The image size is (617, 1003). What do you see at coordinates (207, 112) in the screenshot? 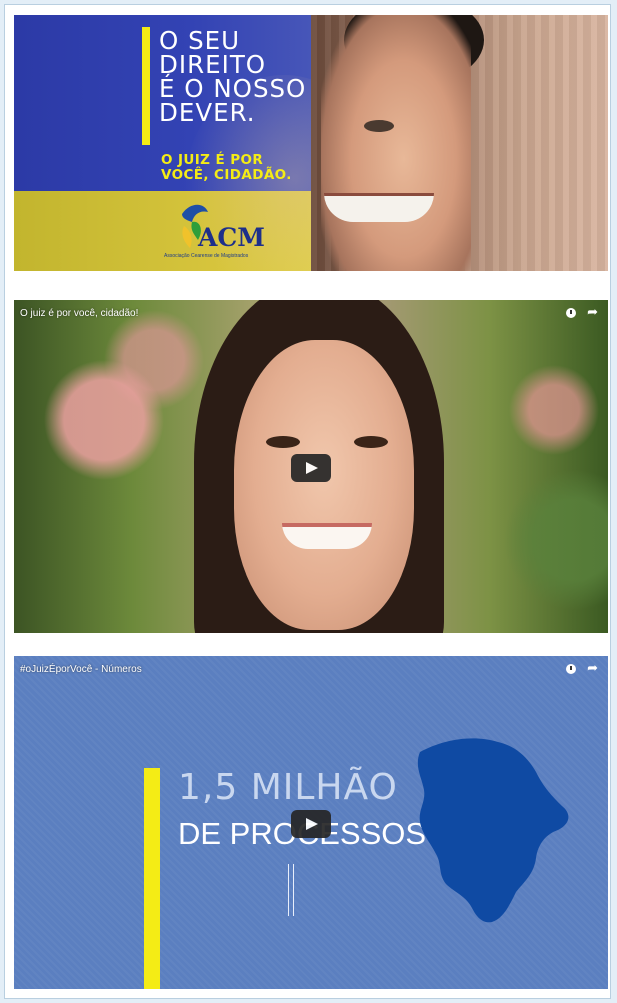
I see `headline-line: DEVER.` at bounding box center [207, 112].